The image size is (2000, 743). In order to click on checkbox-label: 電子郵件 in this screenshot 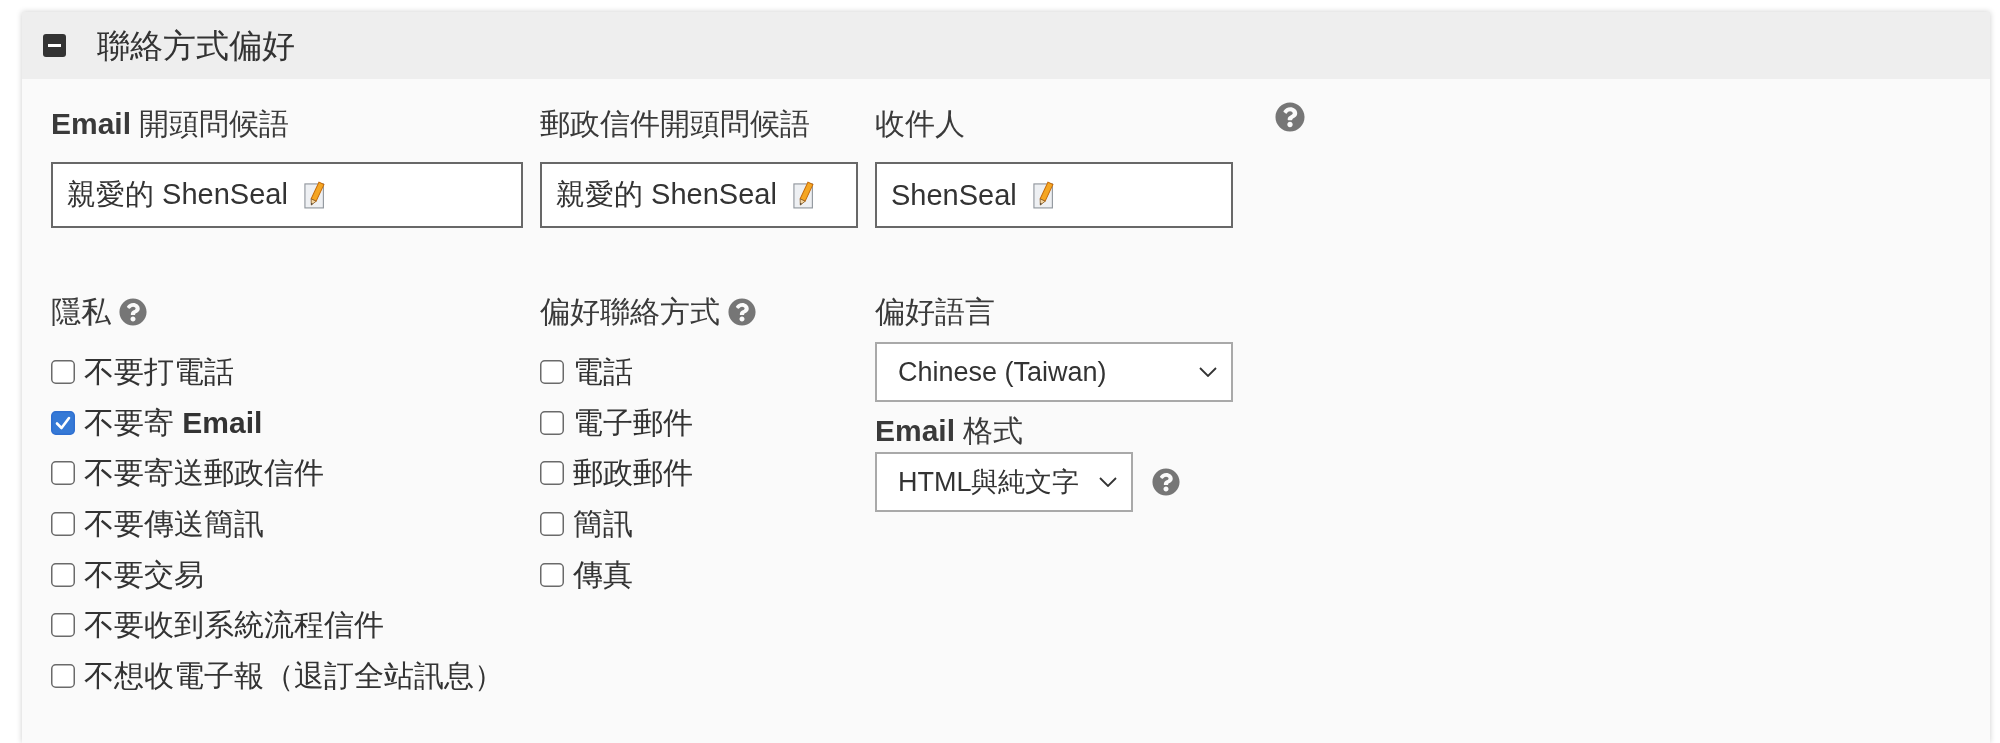, I will do `click(633, 422)`.